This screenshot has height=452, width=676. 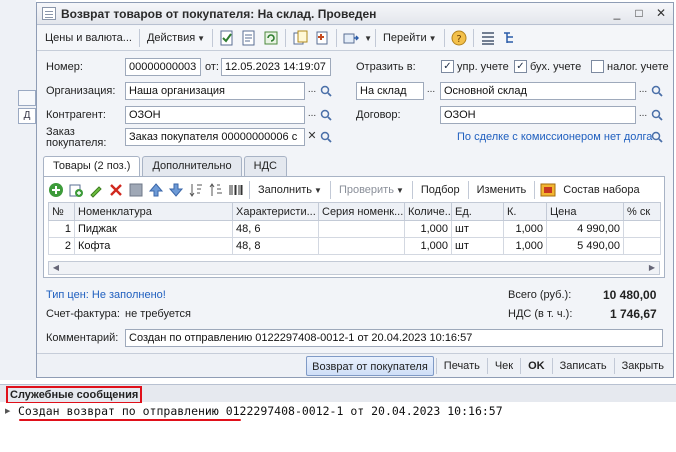 I want to click on table-row: 2 Кофта 48, 8 1,000 шт 1,000 5 490,00, so click(x=354, y=246).